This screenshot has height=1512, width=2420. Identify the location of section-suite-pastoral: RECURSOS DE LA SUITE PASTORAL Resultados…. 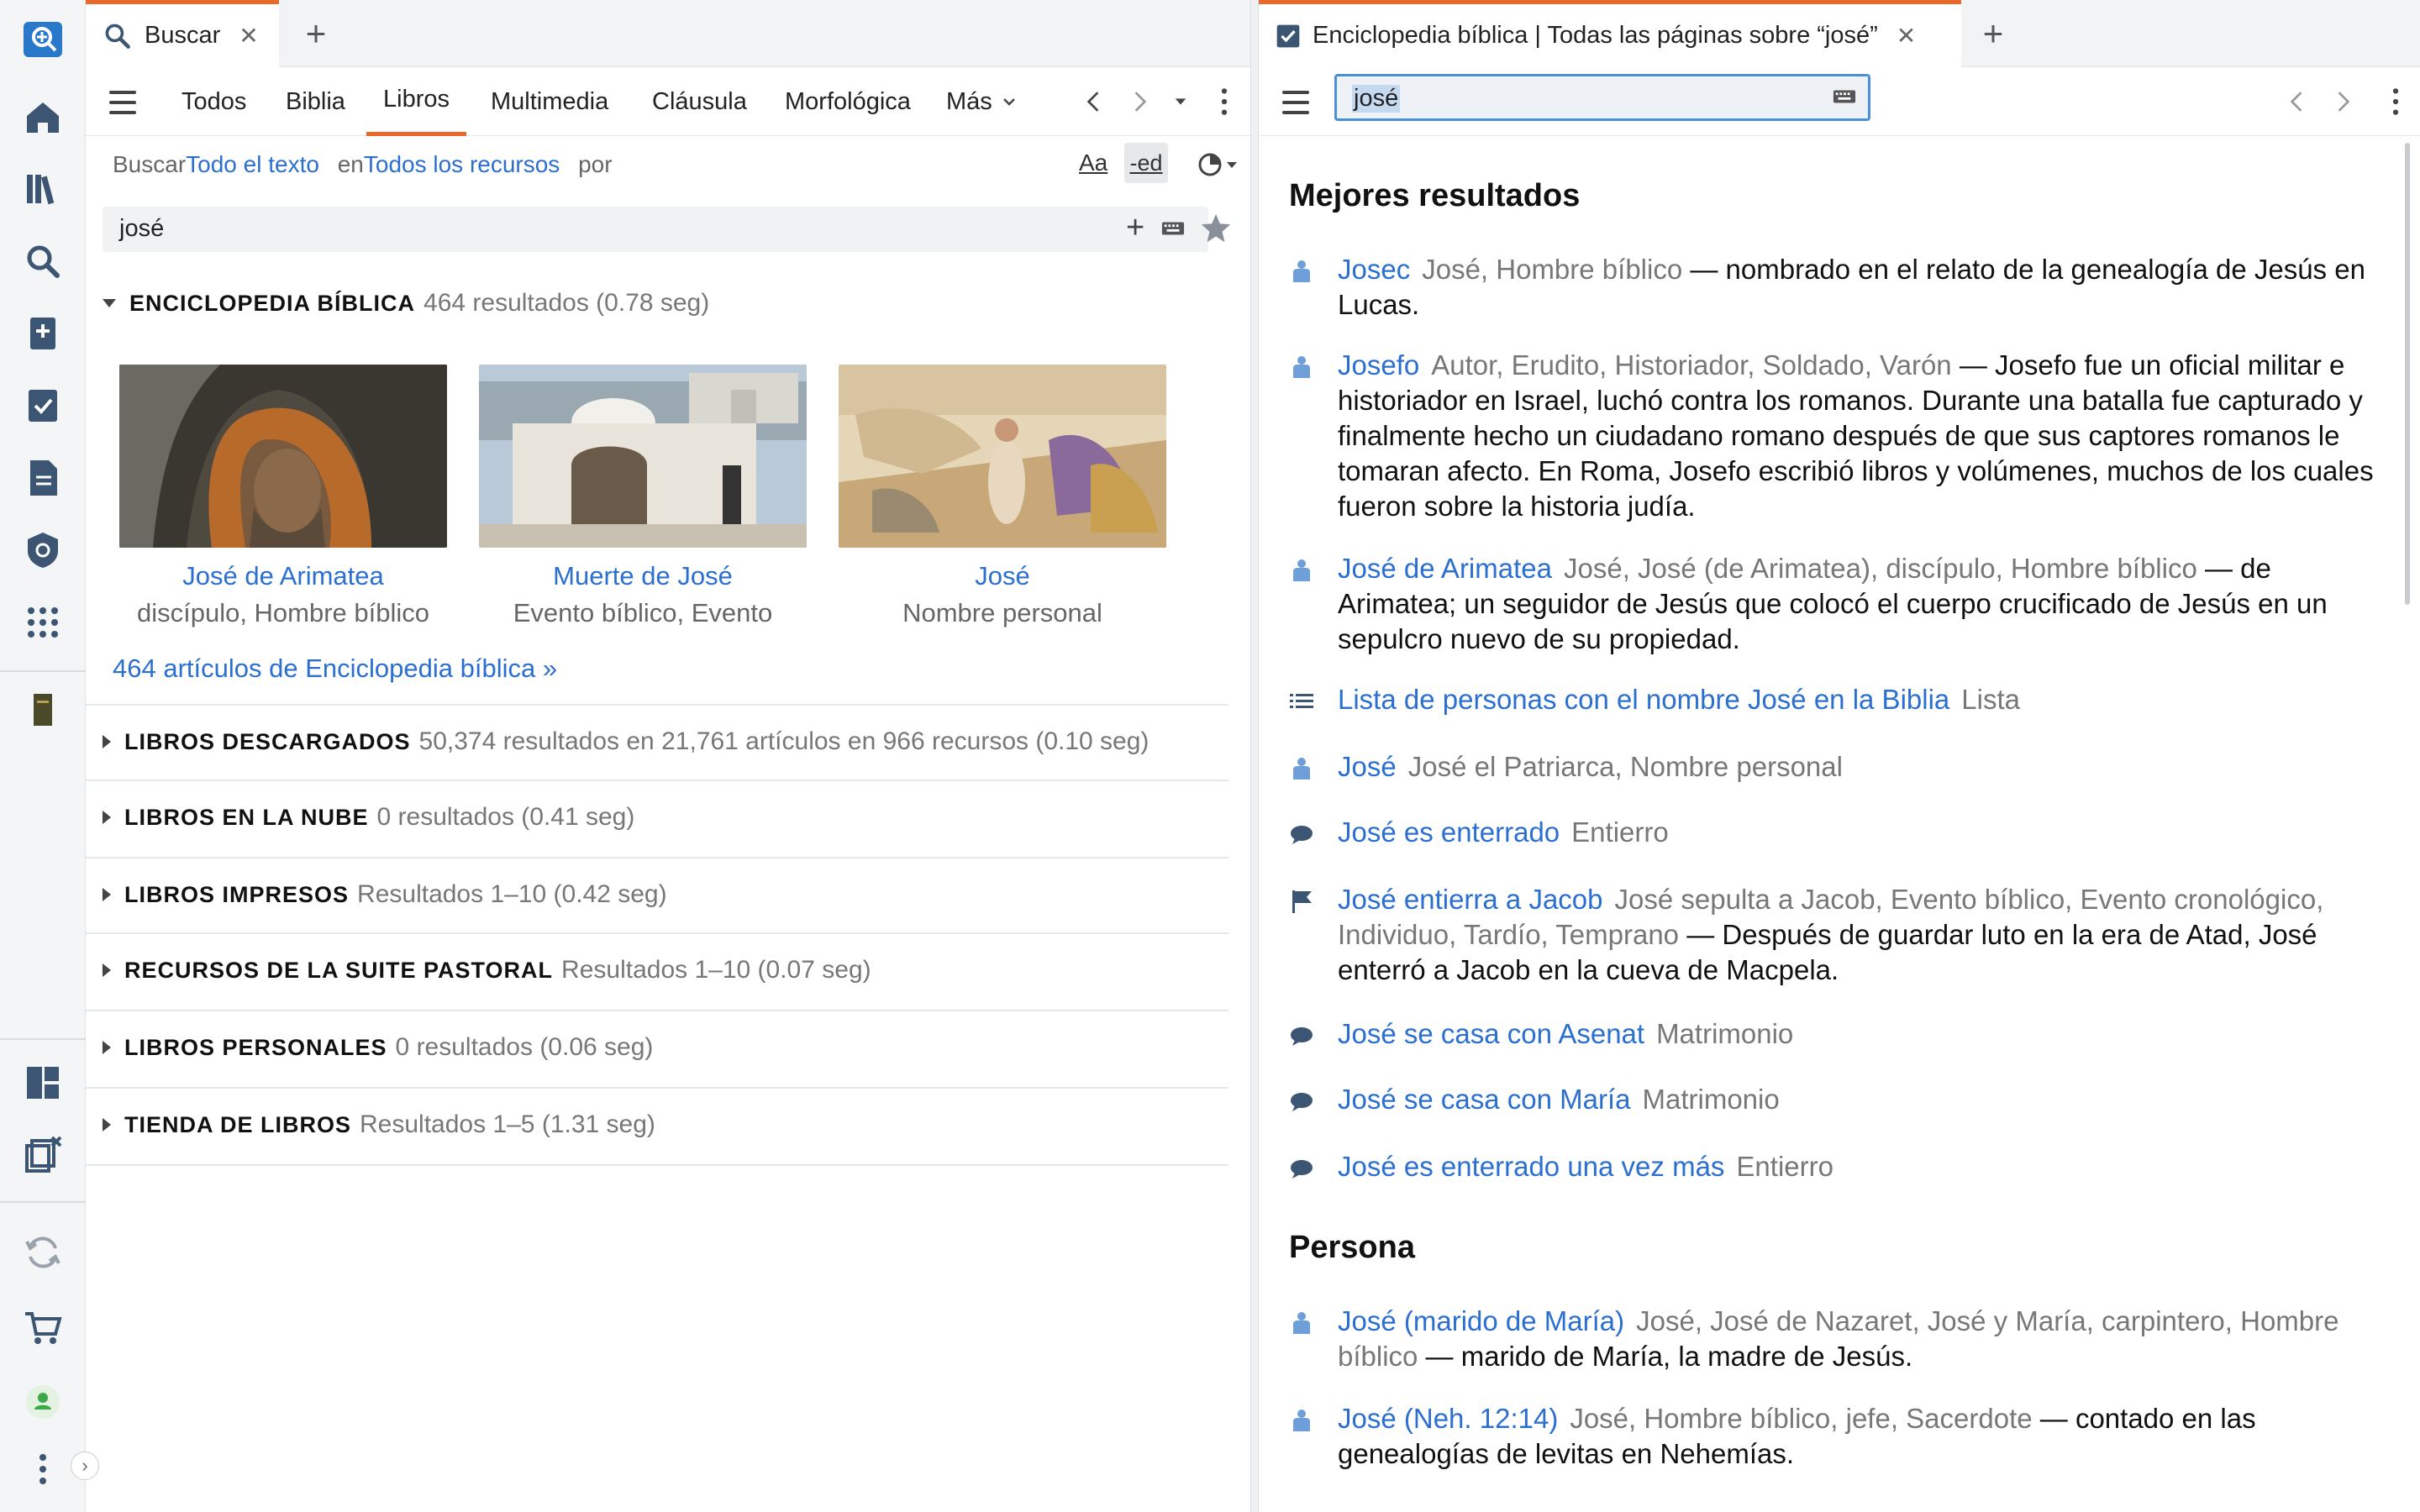
(487, 970).